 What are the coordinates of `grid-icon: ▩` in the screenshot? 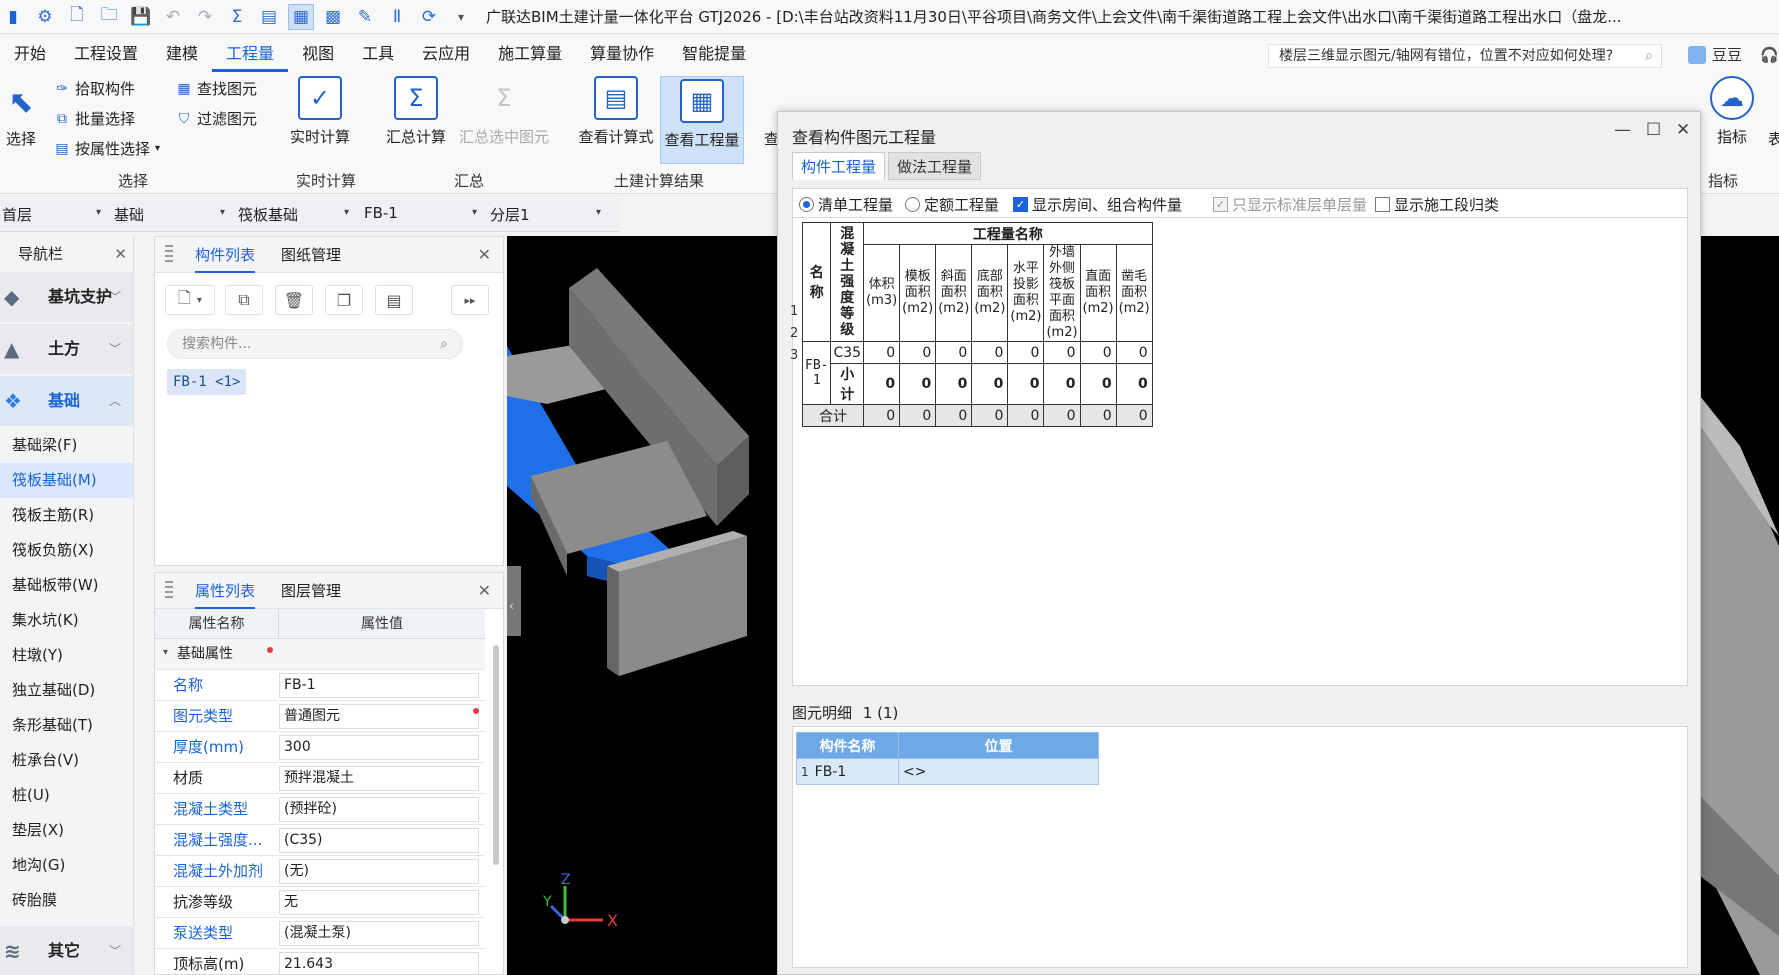 It's located at (333, 17).